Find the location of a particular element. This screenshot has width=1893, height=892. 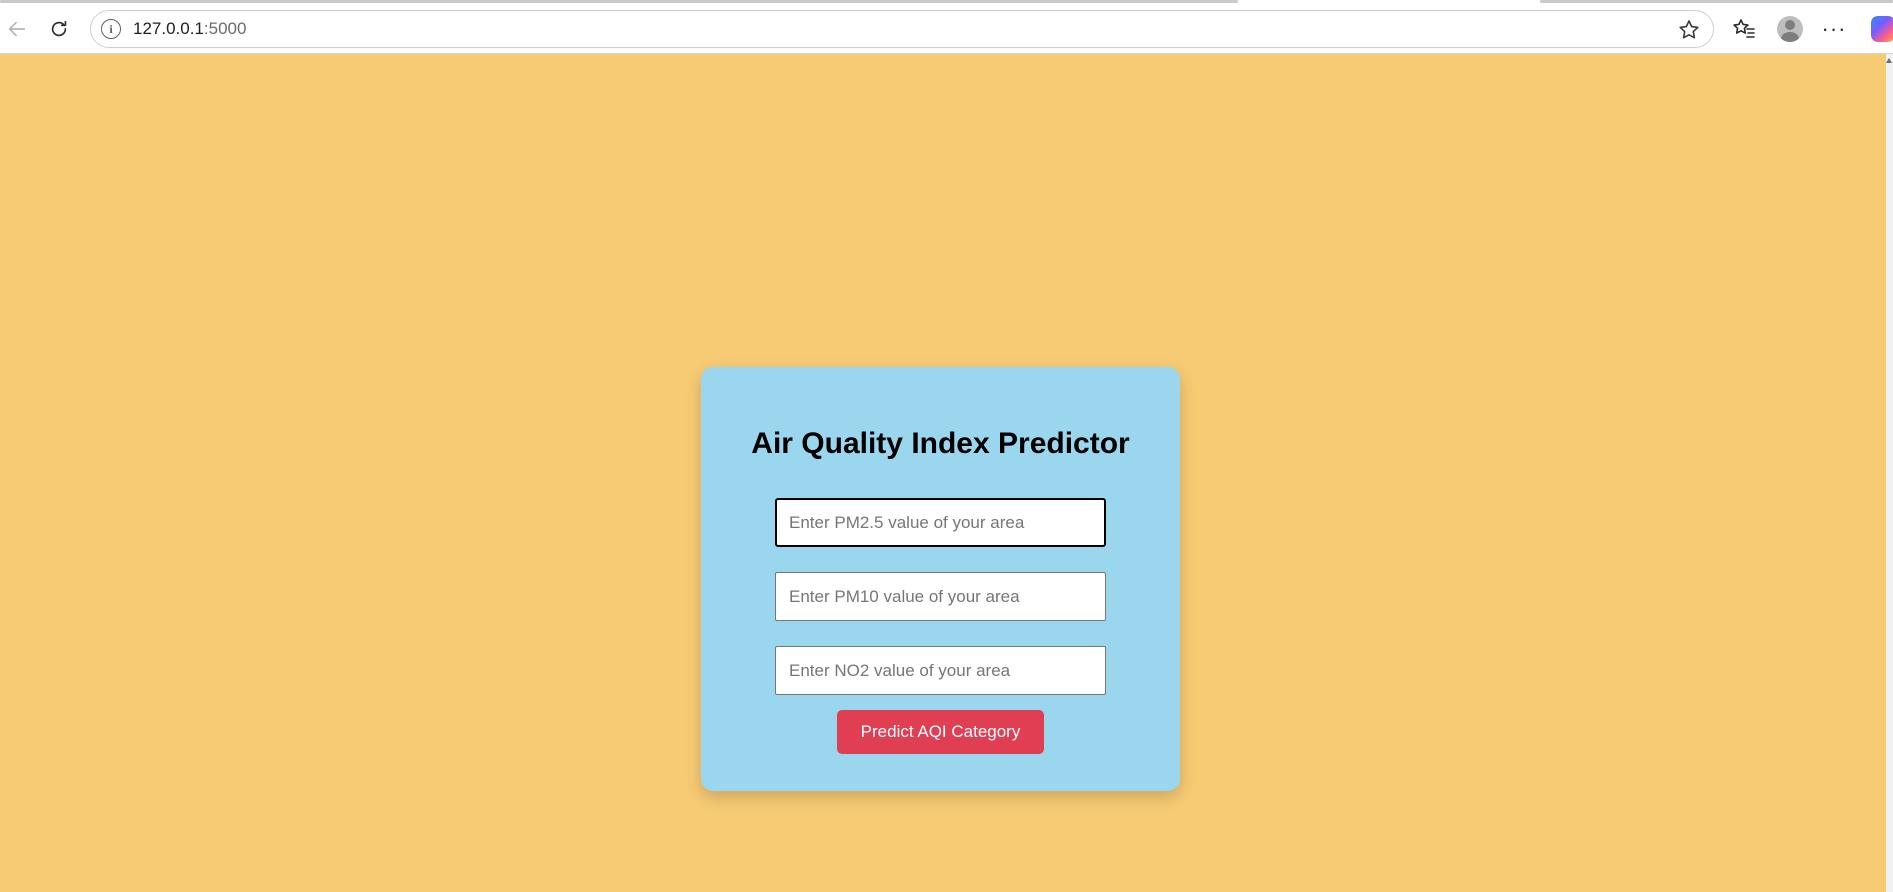

favorites-button is located at coordinates (1744, 29).